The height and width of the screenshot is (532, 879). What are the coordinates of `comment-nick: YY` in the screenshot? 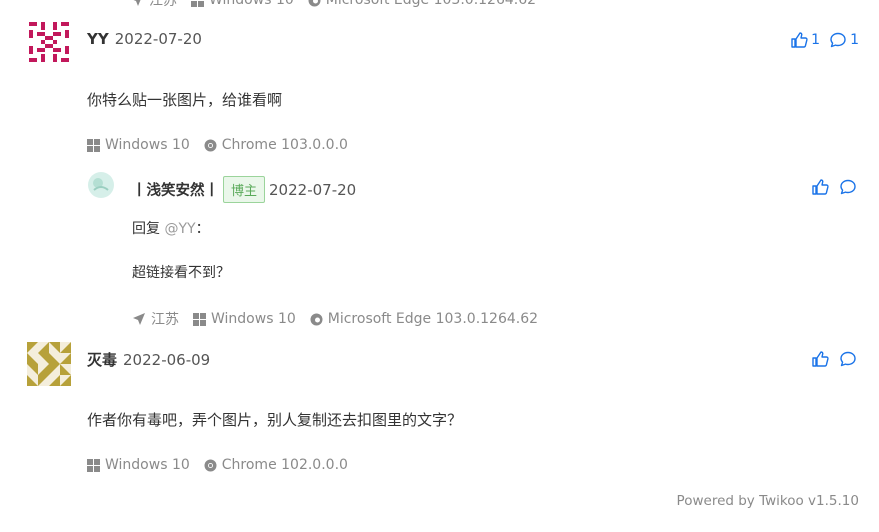 It's located at (98, 39).